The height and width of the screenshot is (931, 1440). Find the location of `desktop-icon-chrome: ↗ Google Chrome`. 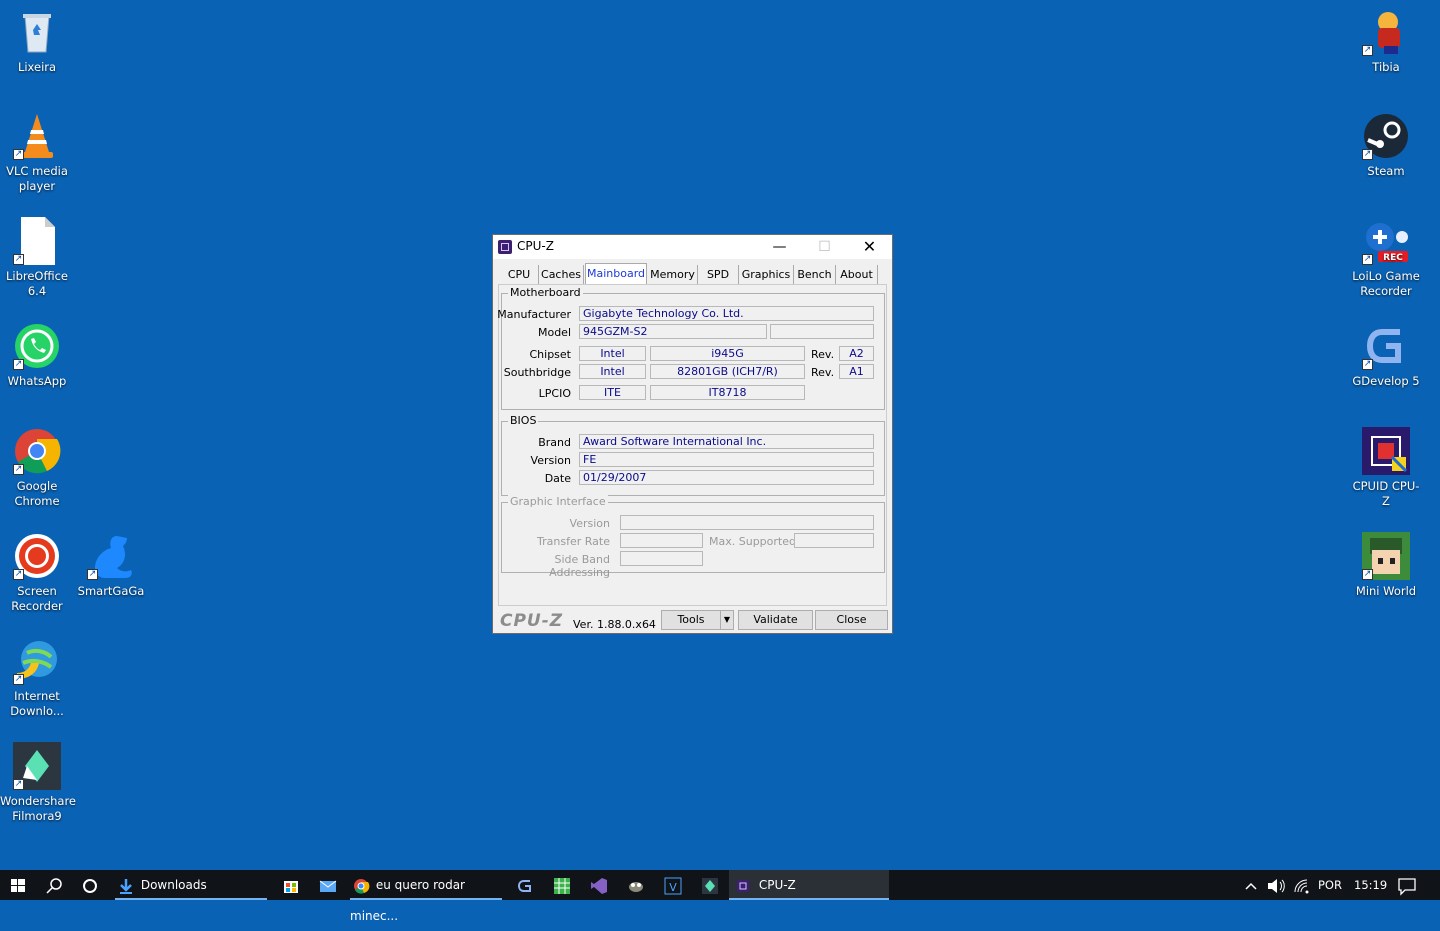

desktop-icon-chrome: ↗ Google Chrome is located at coordinates (37, 468).